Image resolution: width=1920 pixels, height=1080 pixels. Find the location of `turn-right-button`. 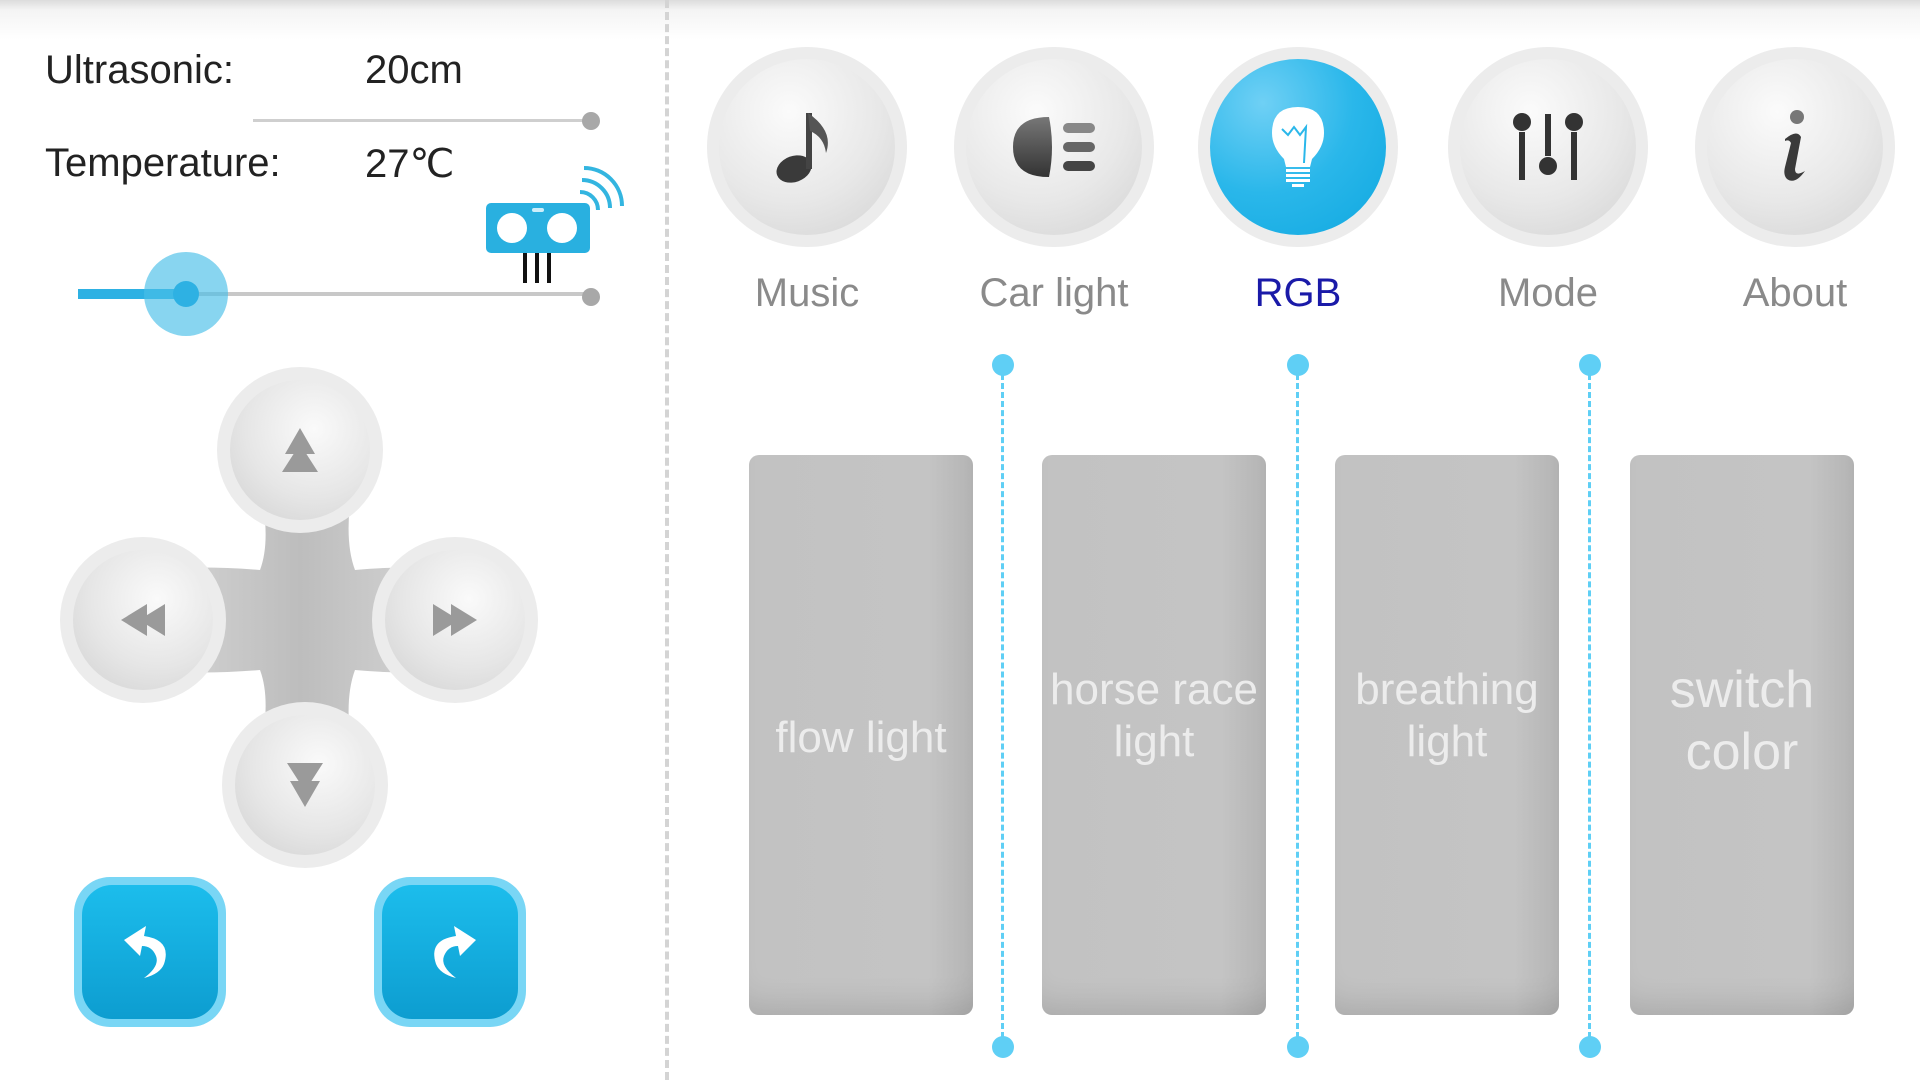

turn-right-button is located at coordinates (450, 952).